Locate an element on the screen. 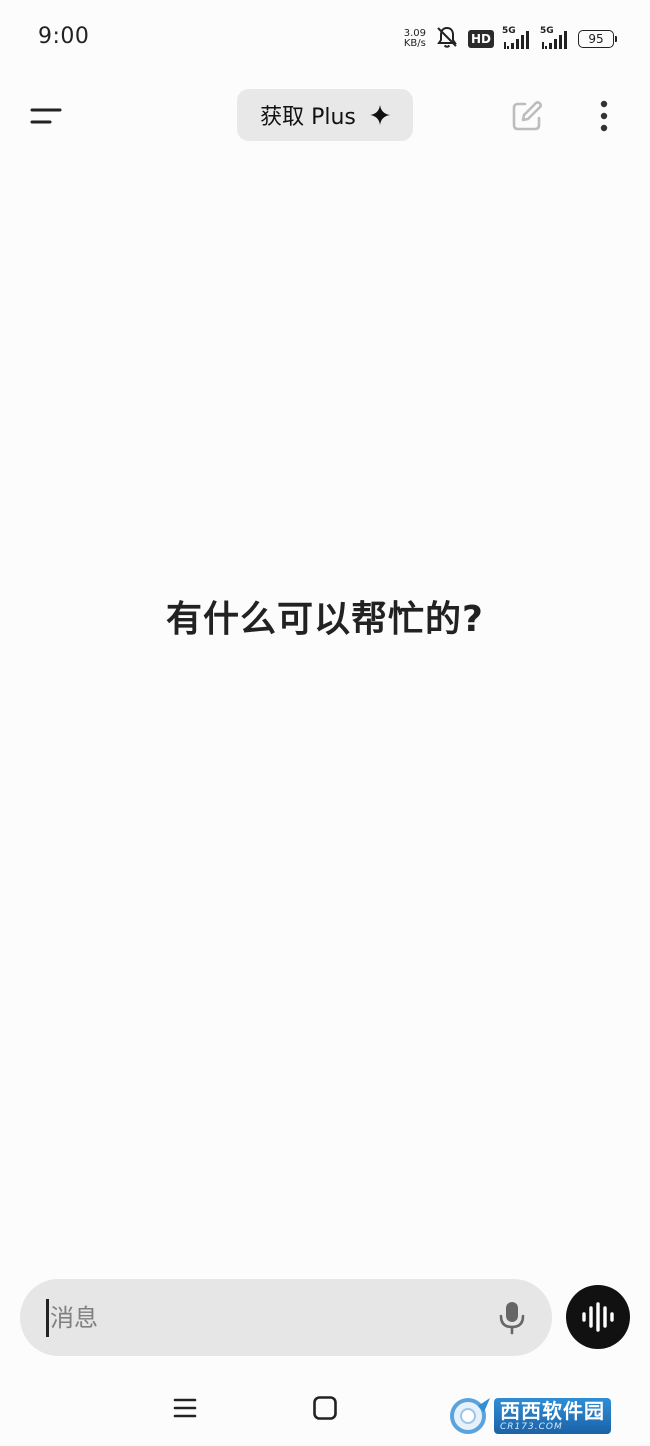 The image size is (650, 1446). voice-mode-button is located at coordinates (598, 1317).